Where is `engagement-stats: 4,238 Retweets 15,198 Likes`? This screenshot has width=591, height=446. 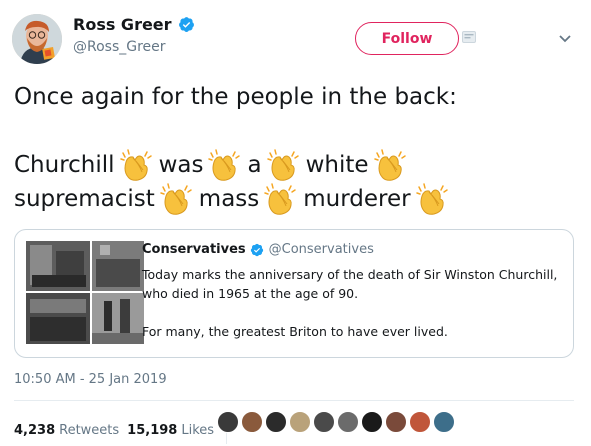 engagement-stats: 4,238 Retweets 15,198 Likes is located at coordinates (124, 430).